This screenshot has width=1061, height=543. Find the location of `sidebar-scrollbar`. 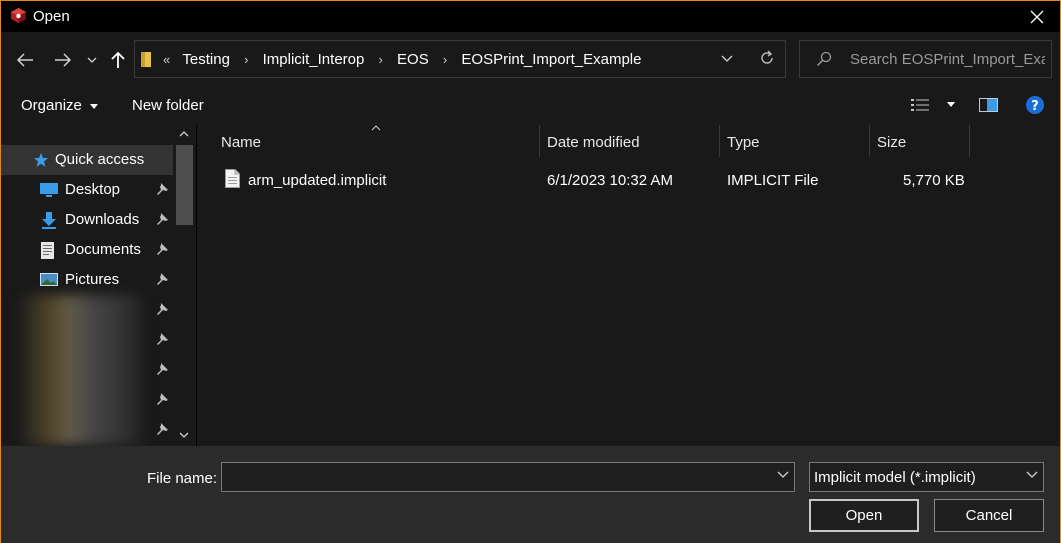

sidebar-scrollbar is located at coordinates (184, 285).